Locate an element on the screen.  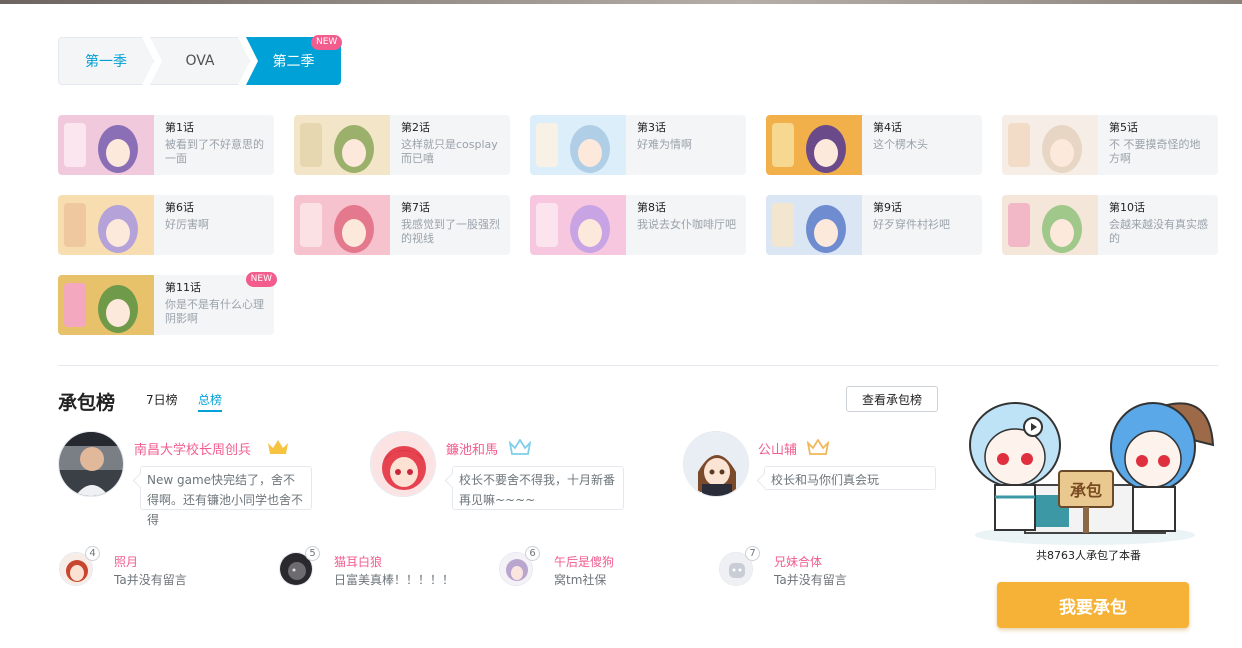
episode-card: 第3话好难为情啊 is located at coordinates (638, 145).